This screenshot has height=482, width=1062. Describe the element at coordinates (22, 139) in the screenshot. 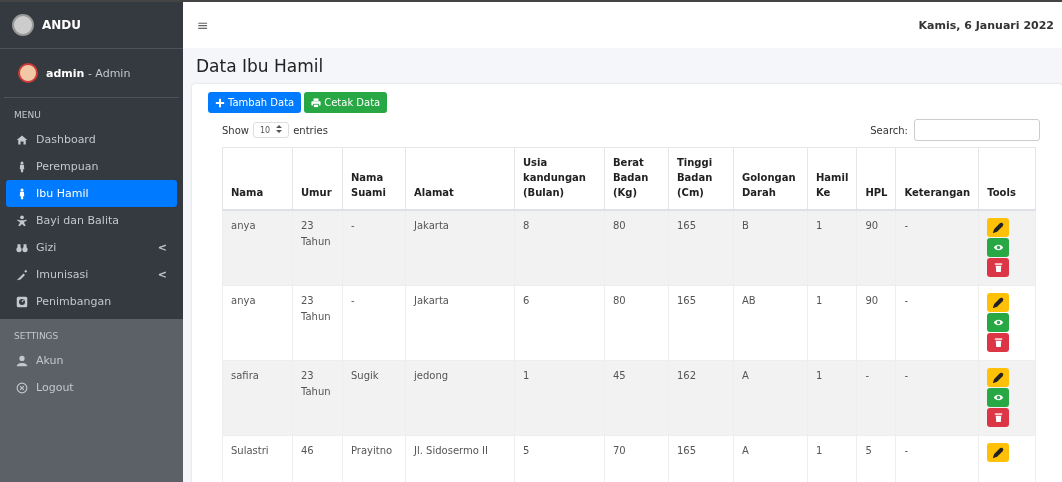

I see `home-icon` at that location.